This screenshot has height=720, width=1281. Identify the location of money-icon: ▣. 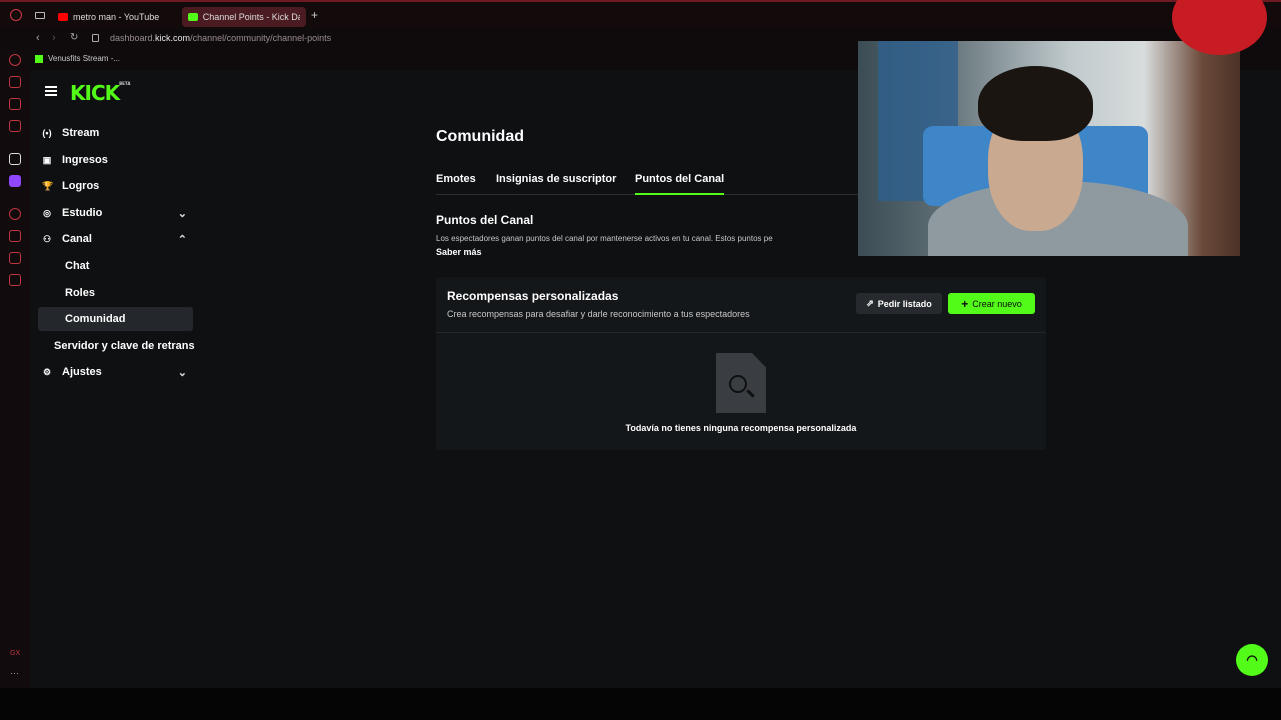
(47, 160).